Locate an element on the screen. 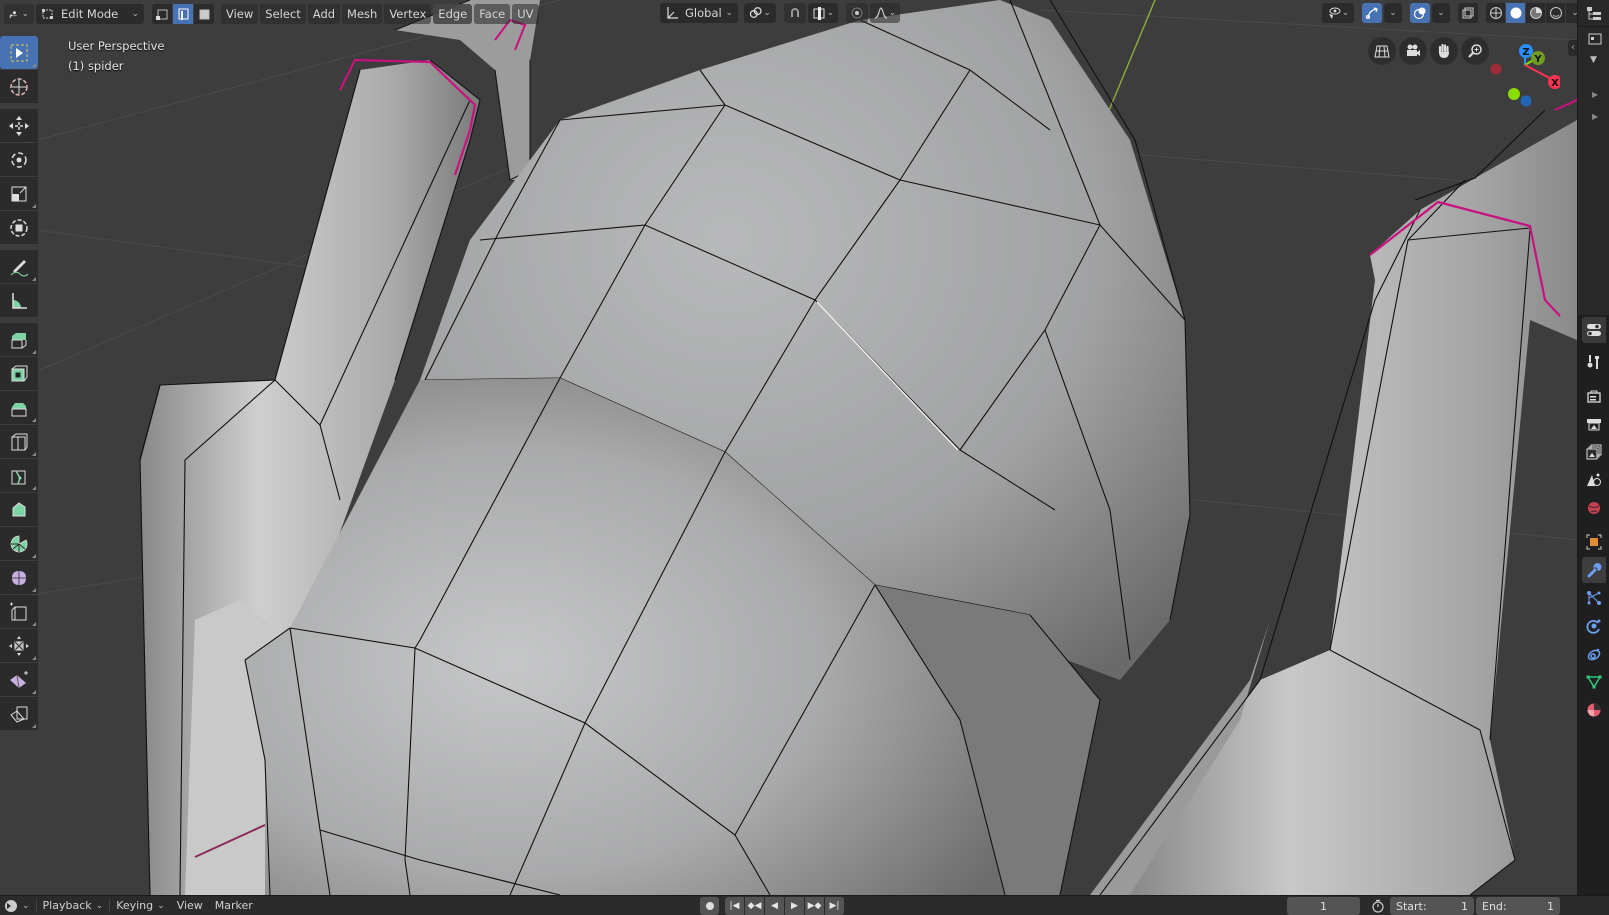  tool-poly-build is located at coordinates (19, 509).